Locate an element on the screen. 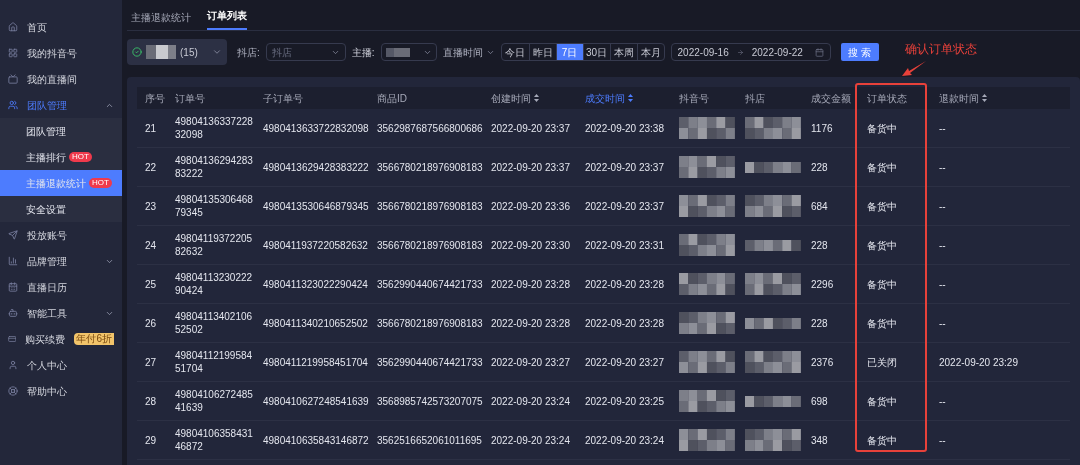 This screenshot has height=465, width=1080. column-header: 成交时间 is located at coordinates (605, 98).